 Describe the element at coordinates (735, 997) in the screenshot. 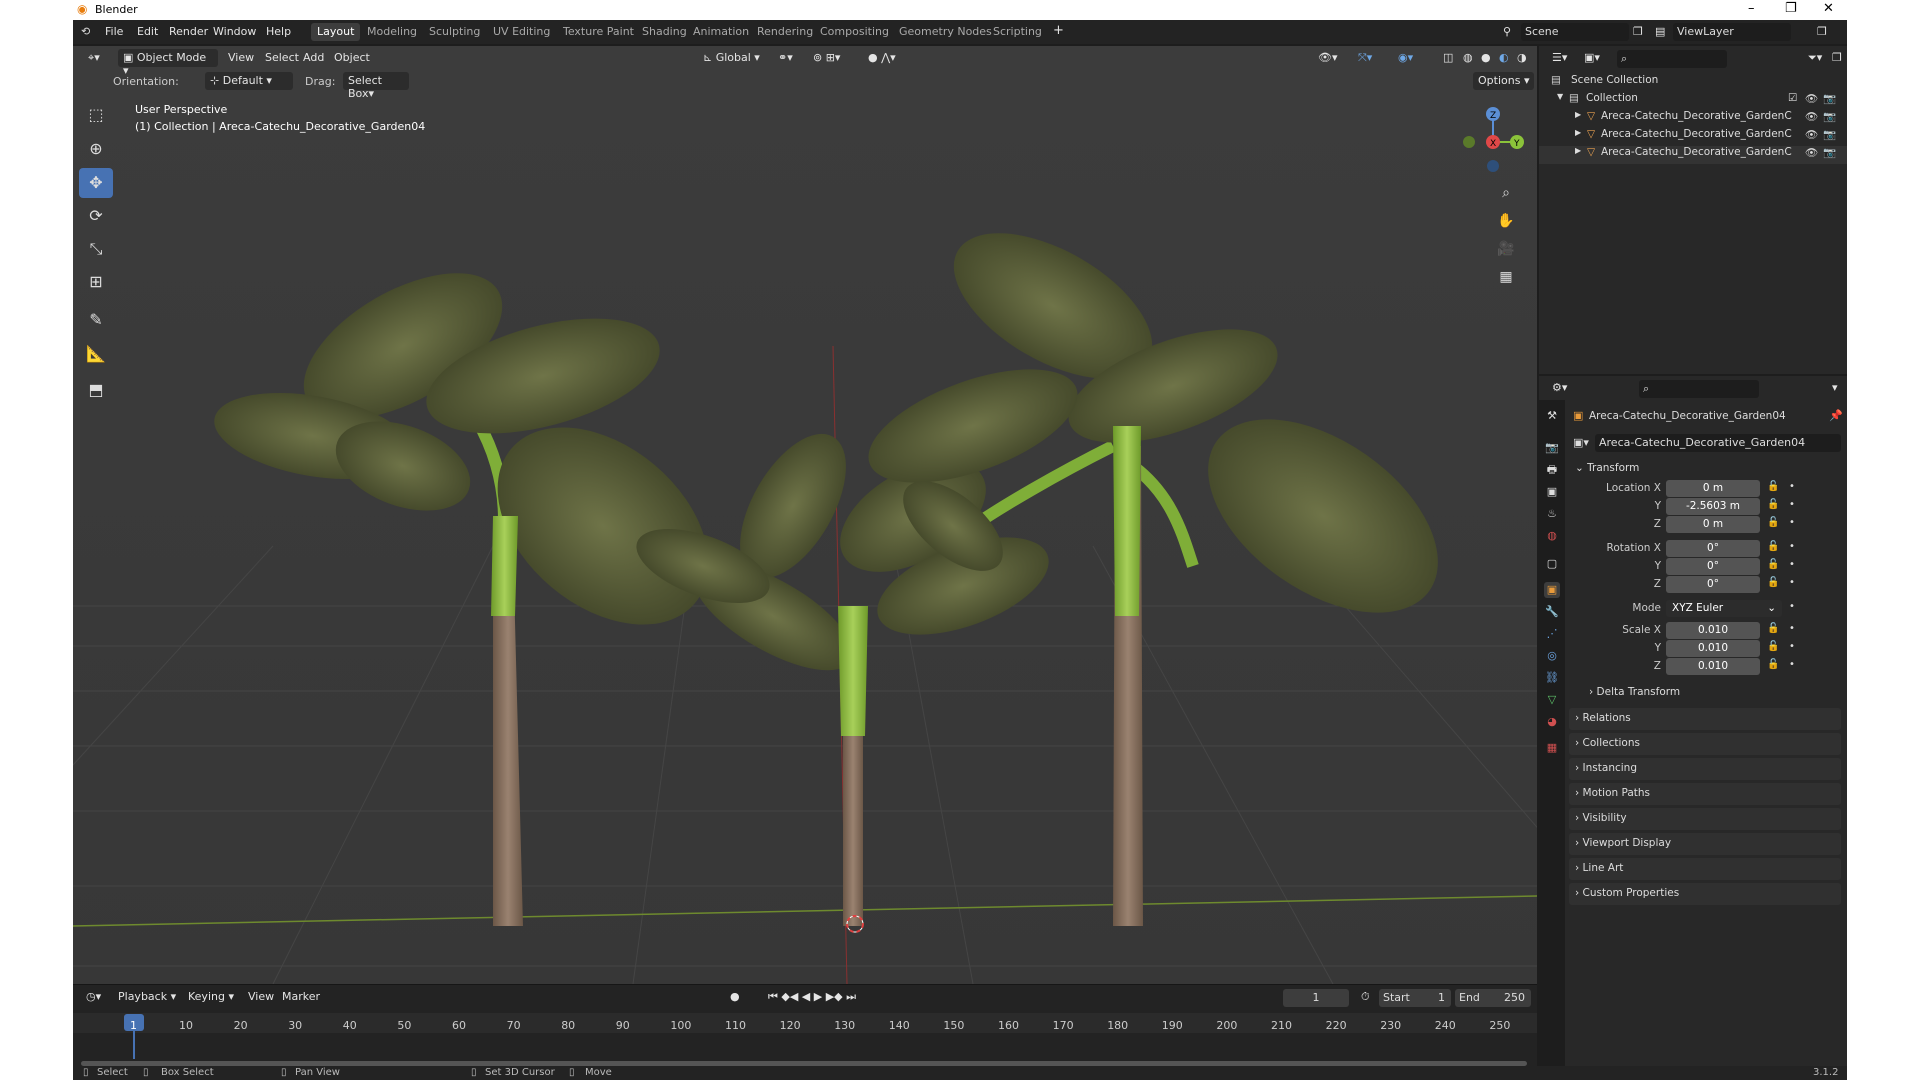

I see `record-icon: ●` at that location.